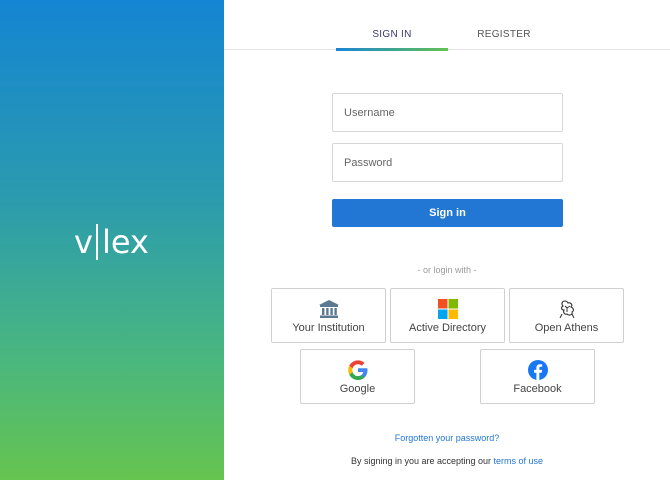 This screenshot has width=670, height=480. Describe the element at coordinates (447, 213) in the screenshot. I see `sign-in-button: Sign in` at that location.